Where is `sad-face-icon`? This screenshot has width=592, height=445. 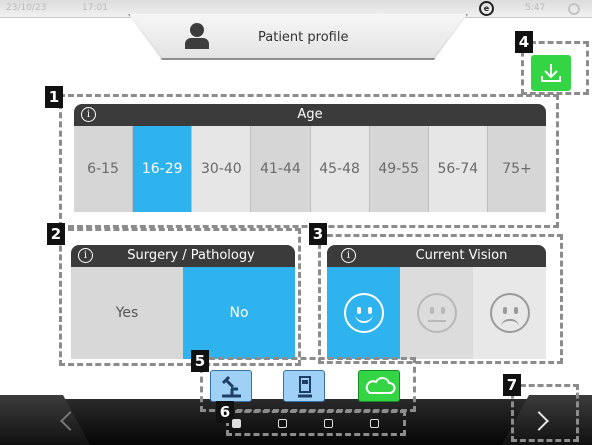 sad-face-icon is located at coordinates (509, 313).